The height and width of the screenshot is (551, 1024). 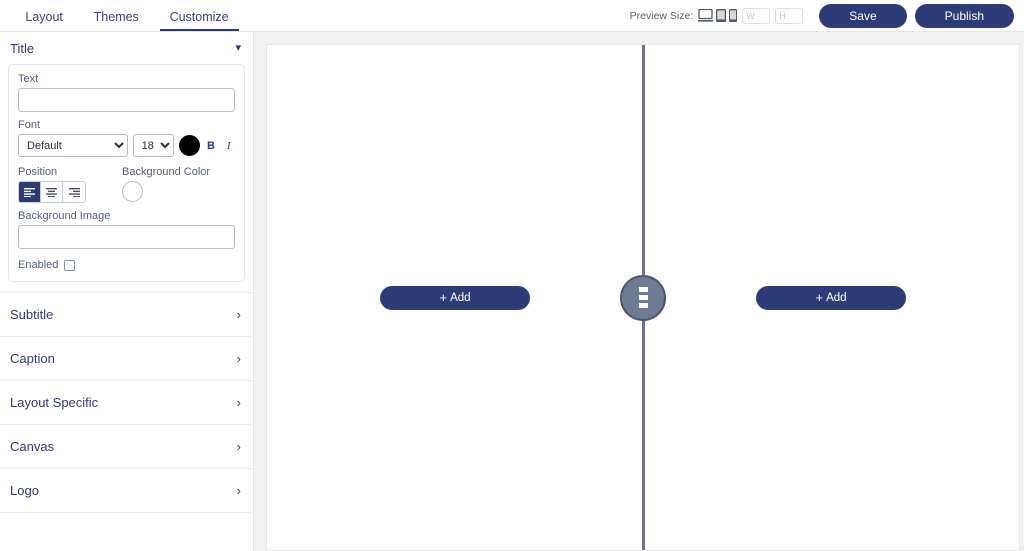 I want to click on sidebar-section-layout-specific-label: Layout Specific, so click(x=54, y=402).